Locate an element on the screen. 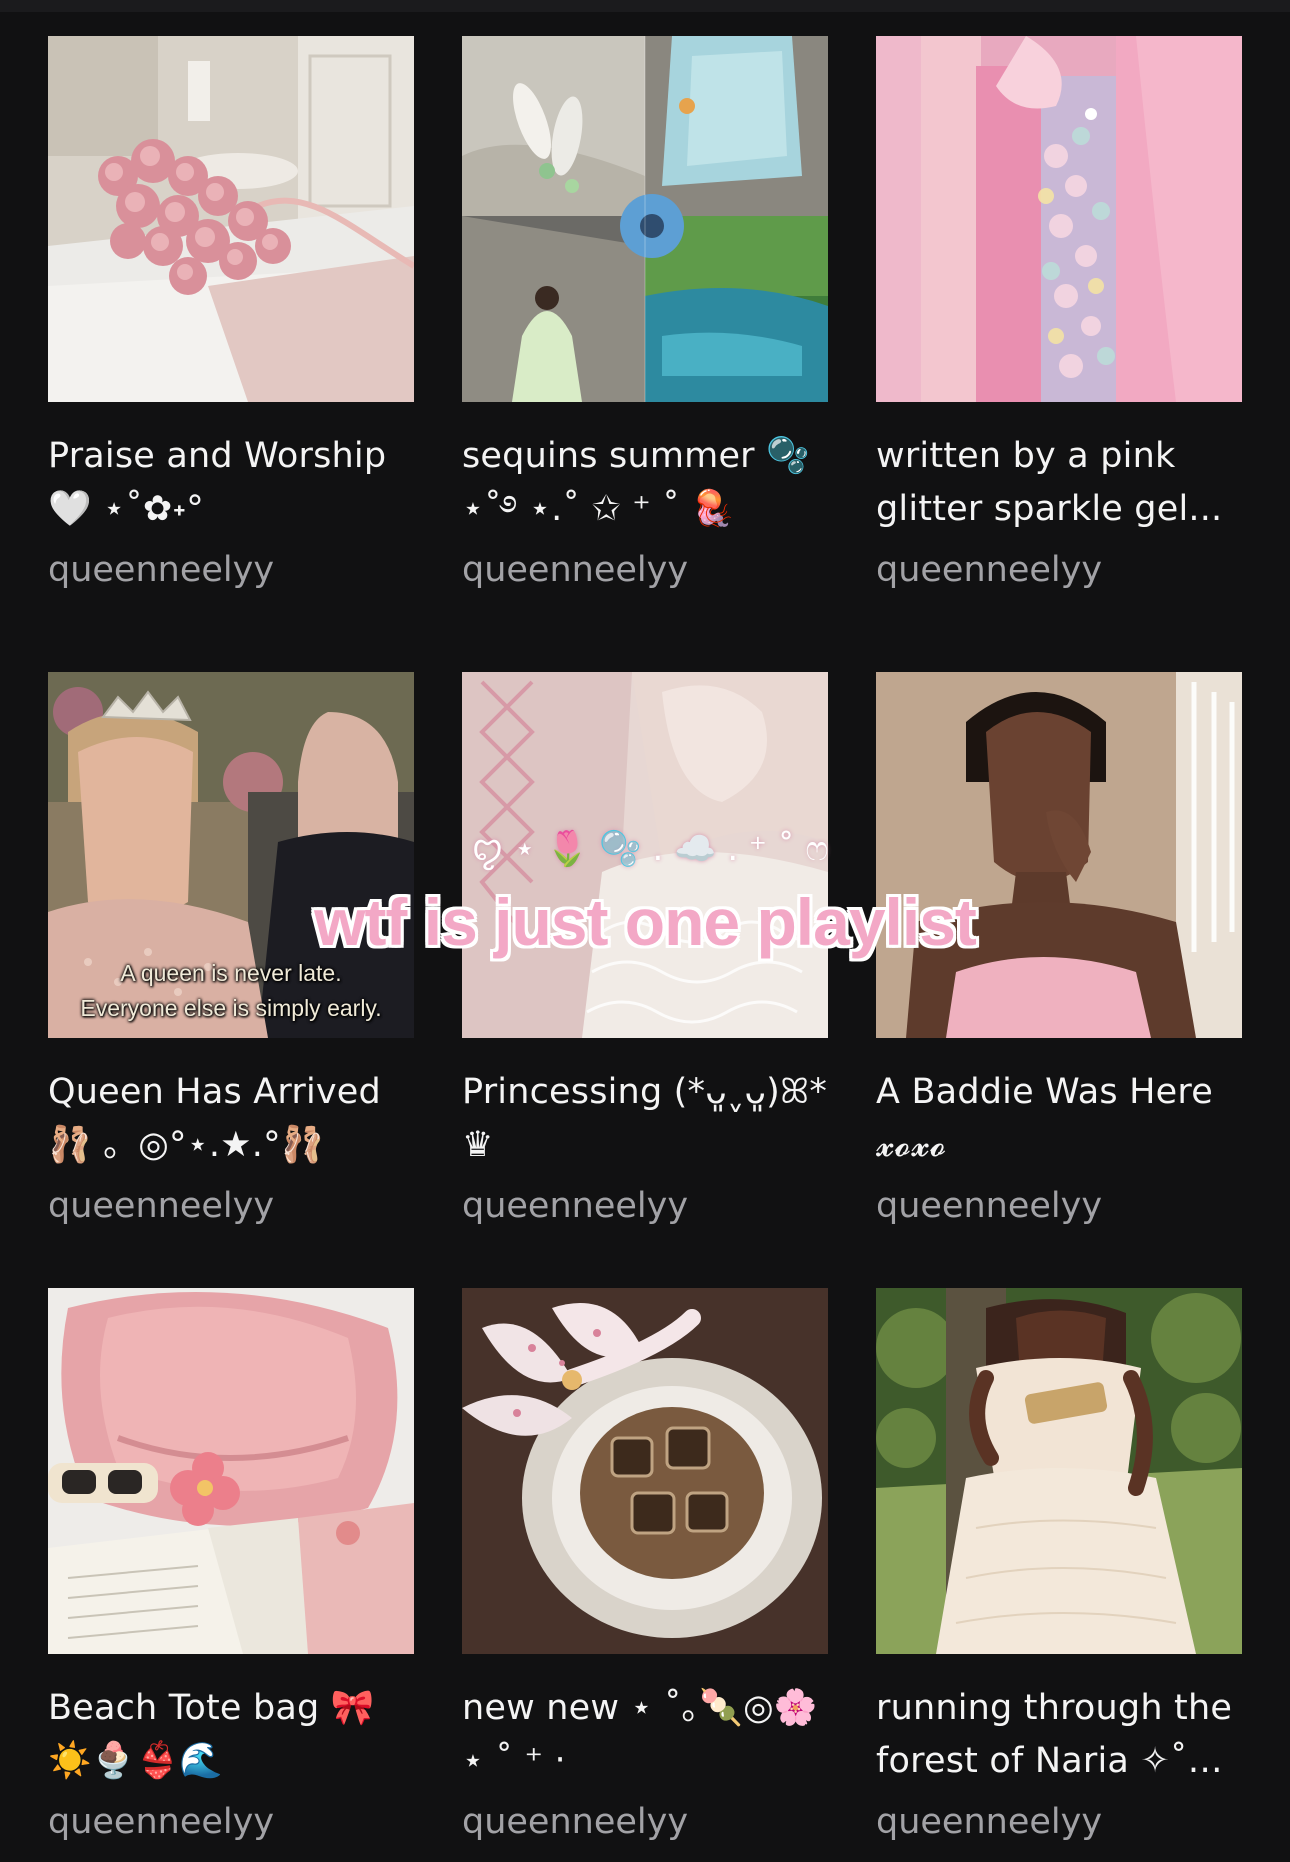 The width and height of the screenshot is (1290, 1862). playlist-card-praise-and-worship: Praise and Worship 🤍 ⋆˚✿˖° queenneelyy is located at coordinates (231, 354).